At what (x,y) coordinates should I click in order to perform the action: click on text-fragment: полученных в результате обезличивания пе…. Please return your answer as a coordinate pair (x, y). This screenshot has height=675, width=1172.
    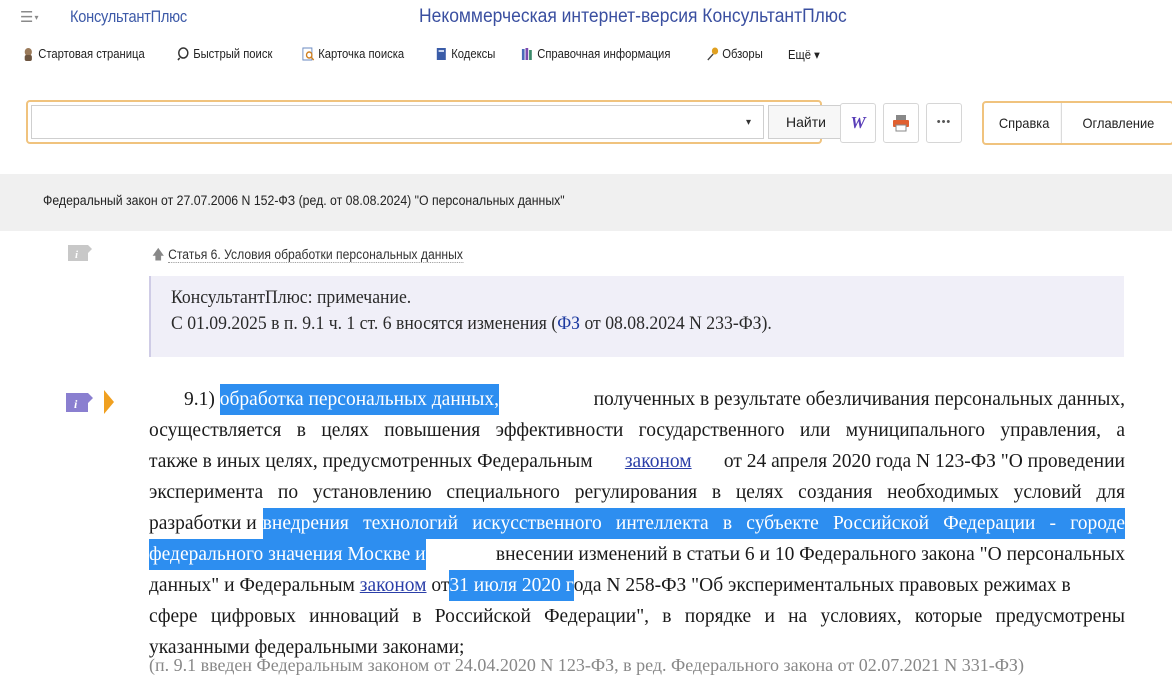
    Looking at the image, I should click on (859, 399).